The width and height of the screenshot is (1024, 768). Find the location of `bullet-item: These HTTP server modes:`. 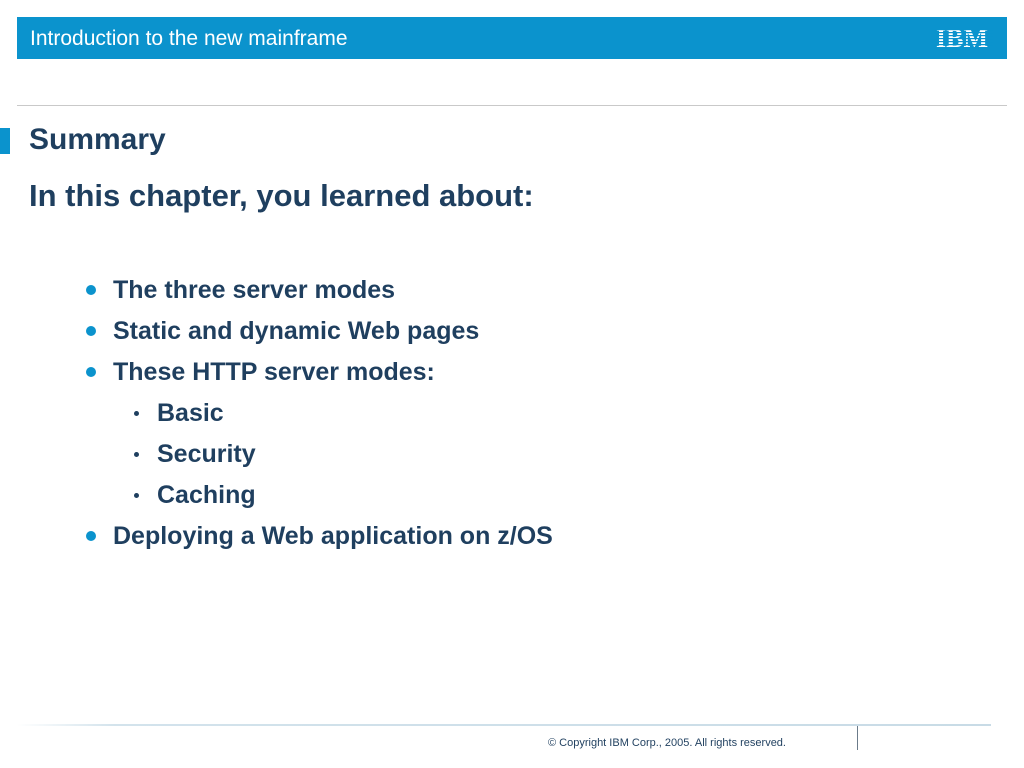

bullet-item: These HTTP server modes: is located at coordinates (260, 372).